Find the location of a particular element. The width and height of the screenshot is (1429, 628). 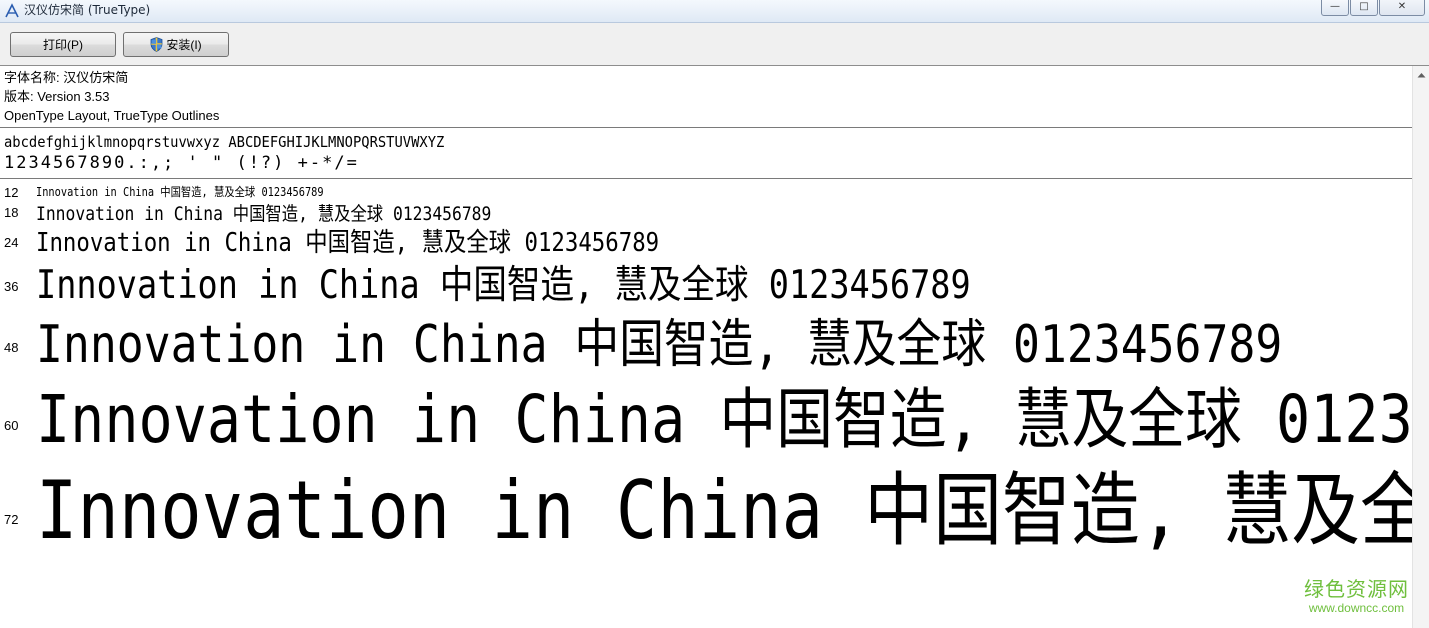

print-button: 打印(P) is located at coordinates (63, 44).